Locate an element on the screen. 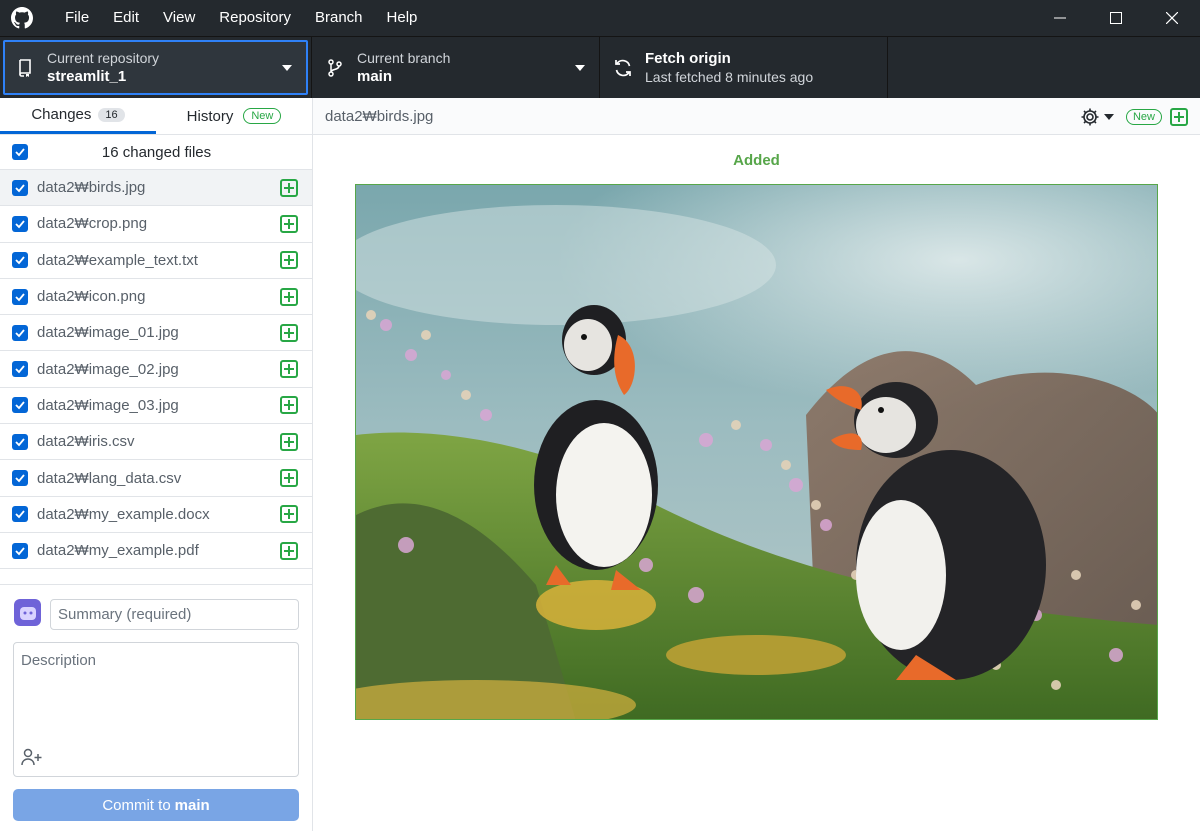 This screenshot has width=1200, height=831. tab-changes: Changes 16 is located at coordinates (78, 116).